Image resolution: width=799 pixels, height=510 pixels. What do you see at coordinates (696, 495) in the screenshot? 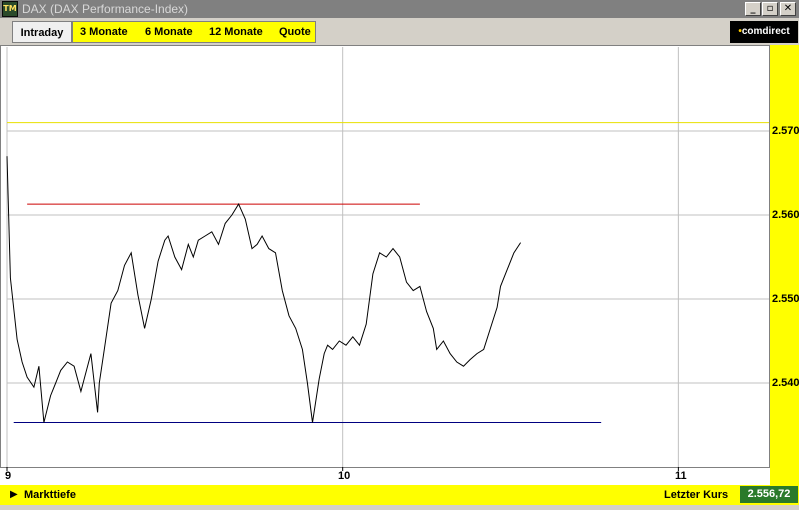
I see `letzter-kurs-label: Letzter Kurs` at bounding box center [696, 495].